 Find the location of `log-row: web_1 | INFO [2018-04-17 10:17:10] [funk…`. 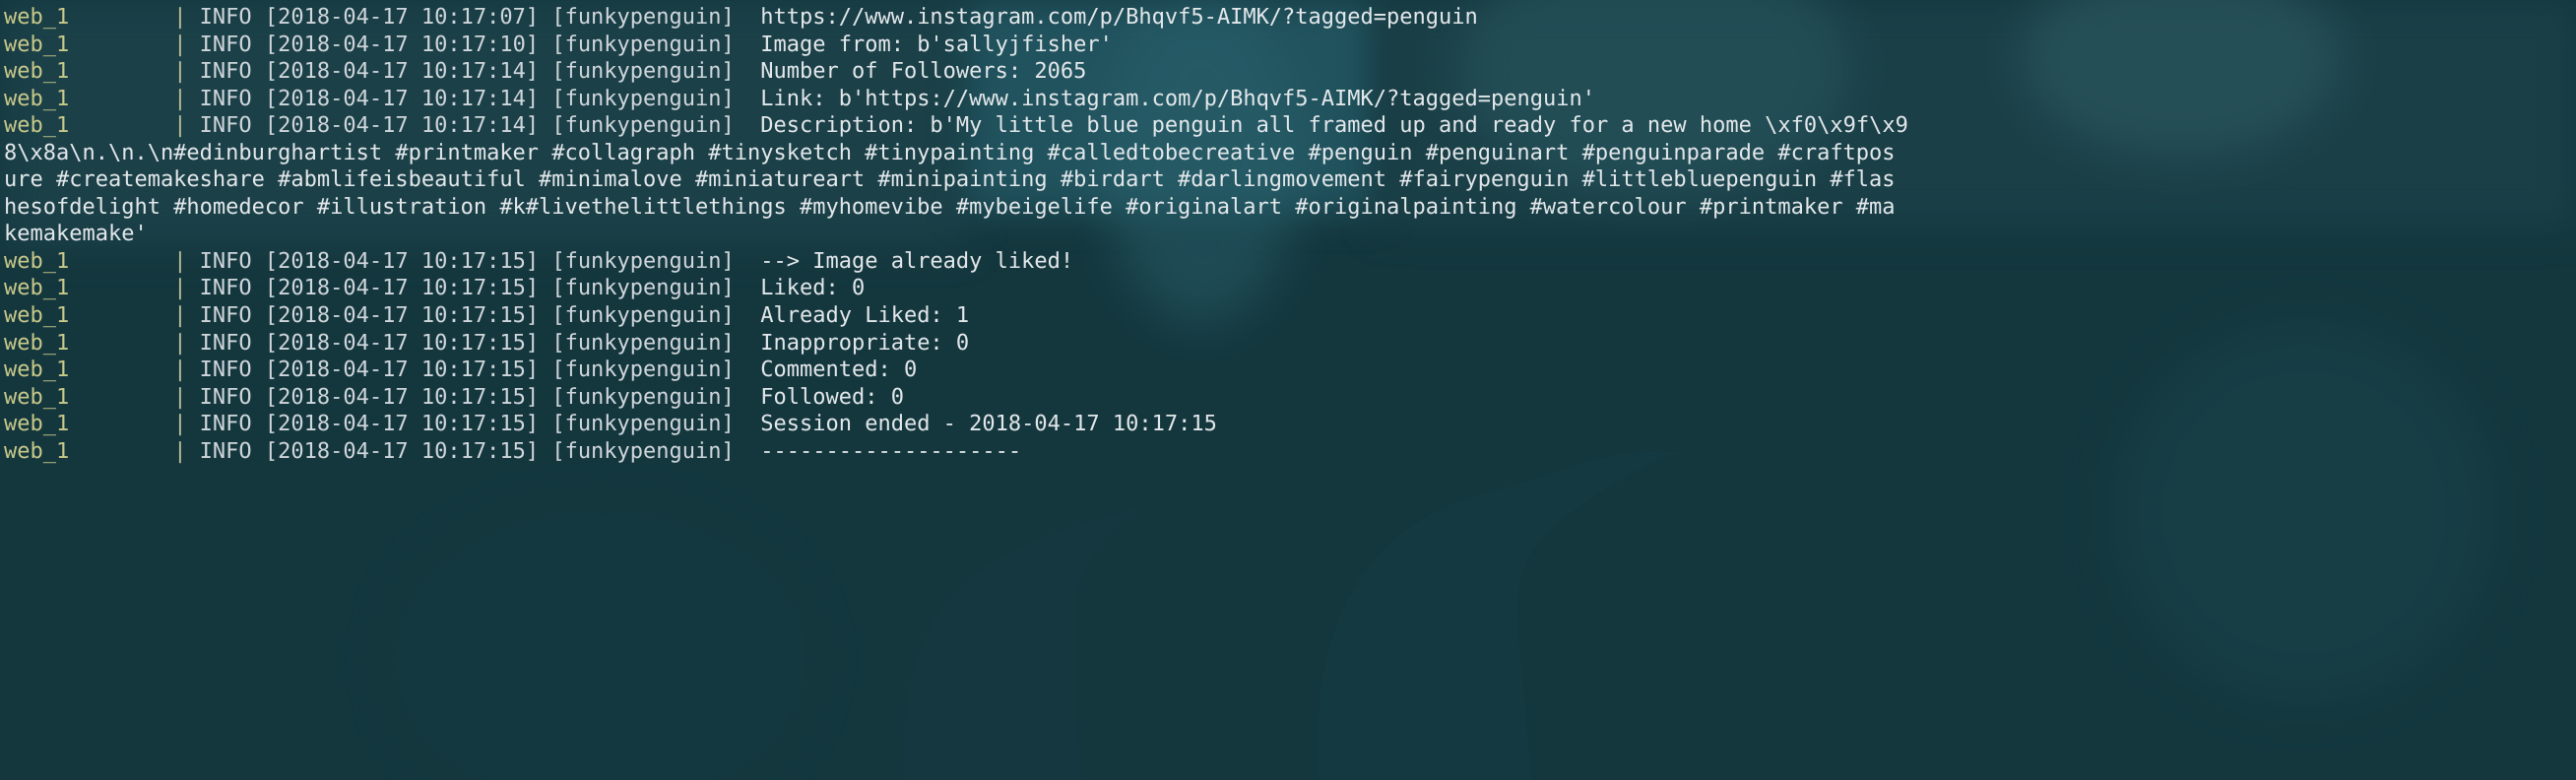

log-row: web_1 | INFO [2018-04-17 10:17:10] [funk… is located at coordinates (1290, 45).